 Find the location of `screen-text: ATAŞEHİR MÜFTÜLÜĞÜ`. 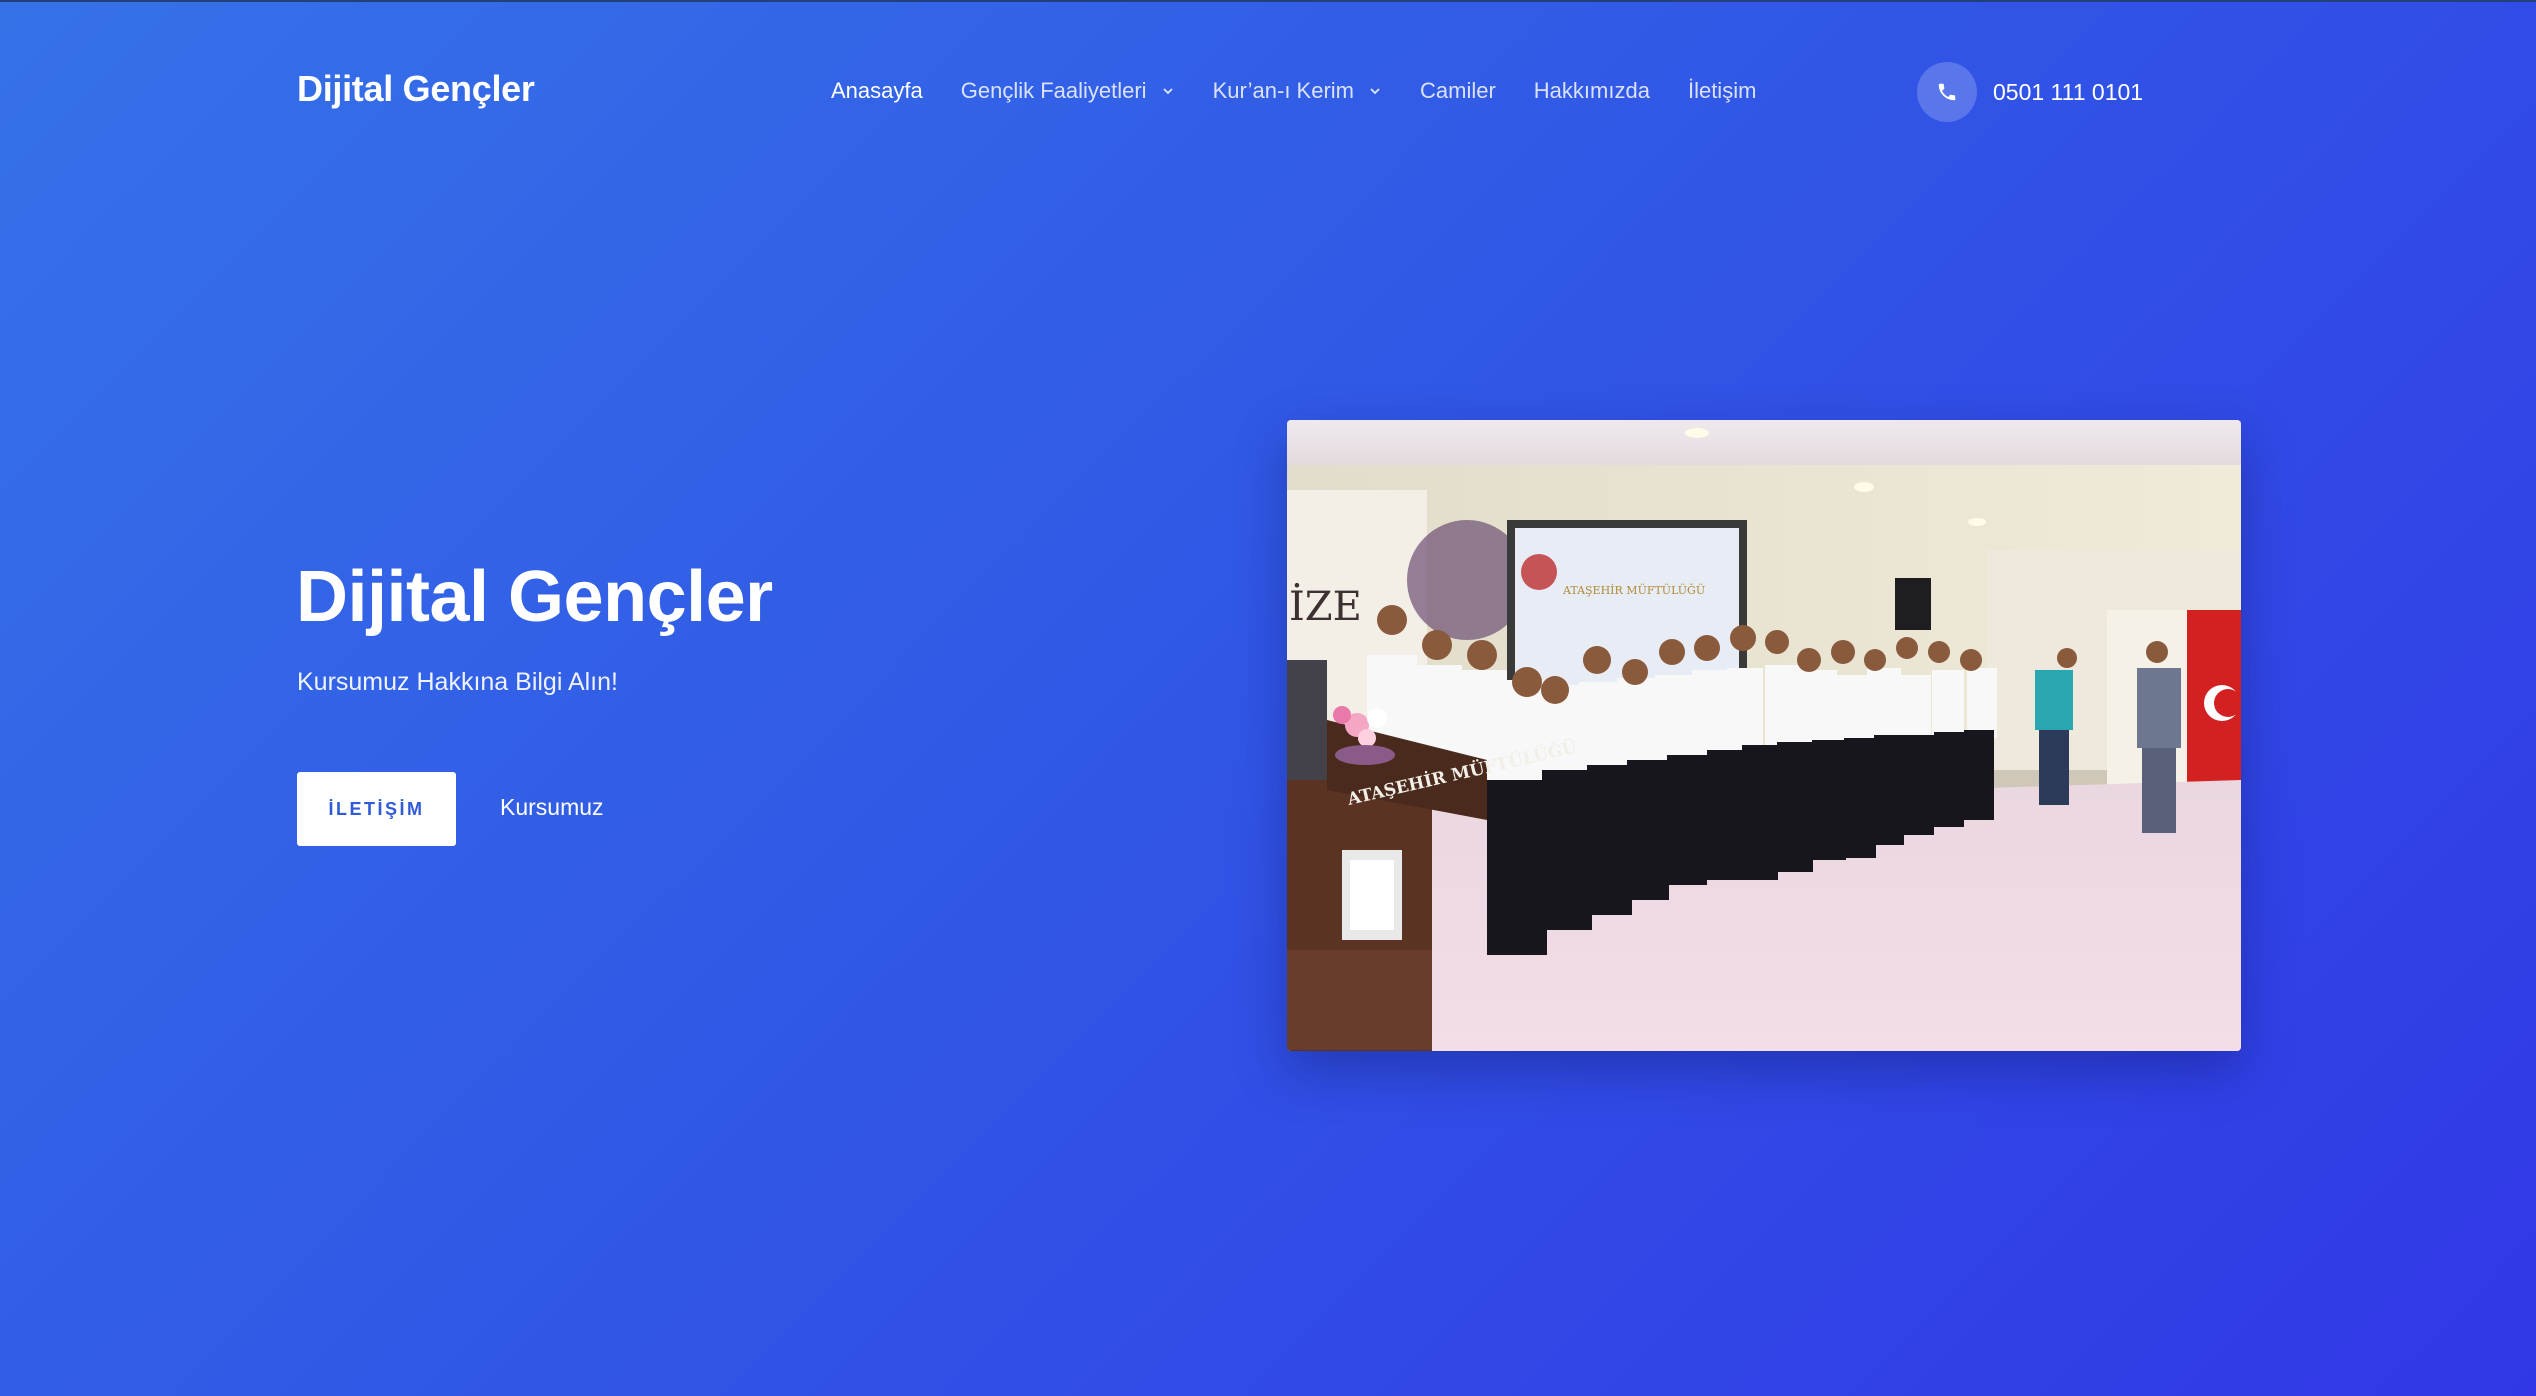

screen-text: ATAŞEHİR MÜFTÜLÜĞÜ is located at coordinates (1633, 590).